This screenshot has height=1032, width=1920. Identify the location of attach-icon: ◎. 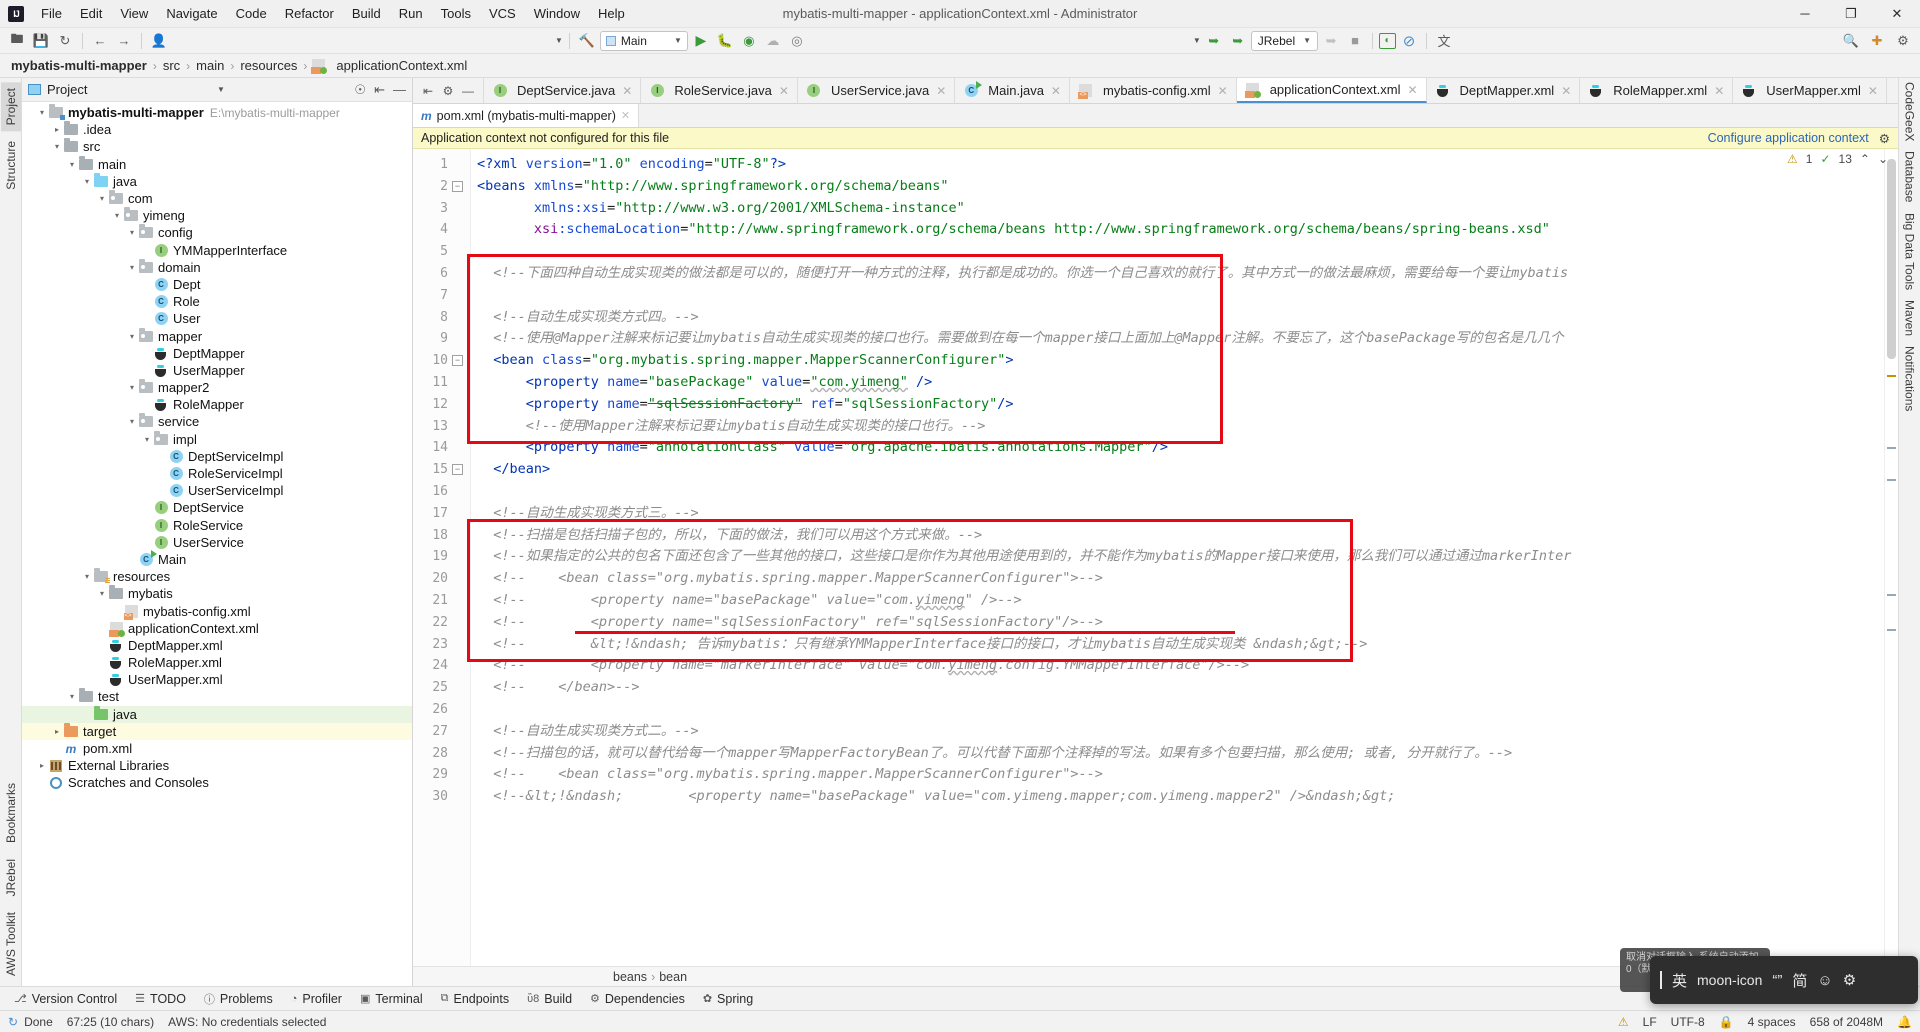
(797, 41).